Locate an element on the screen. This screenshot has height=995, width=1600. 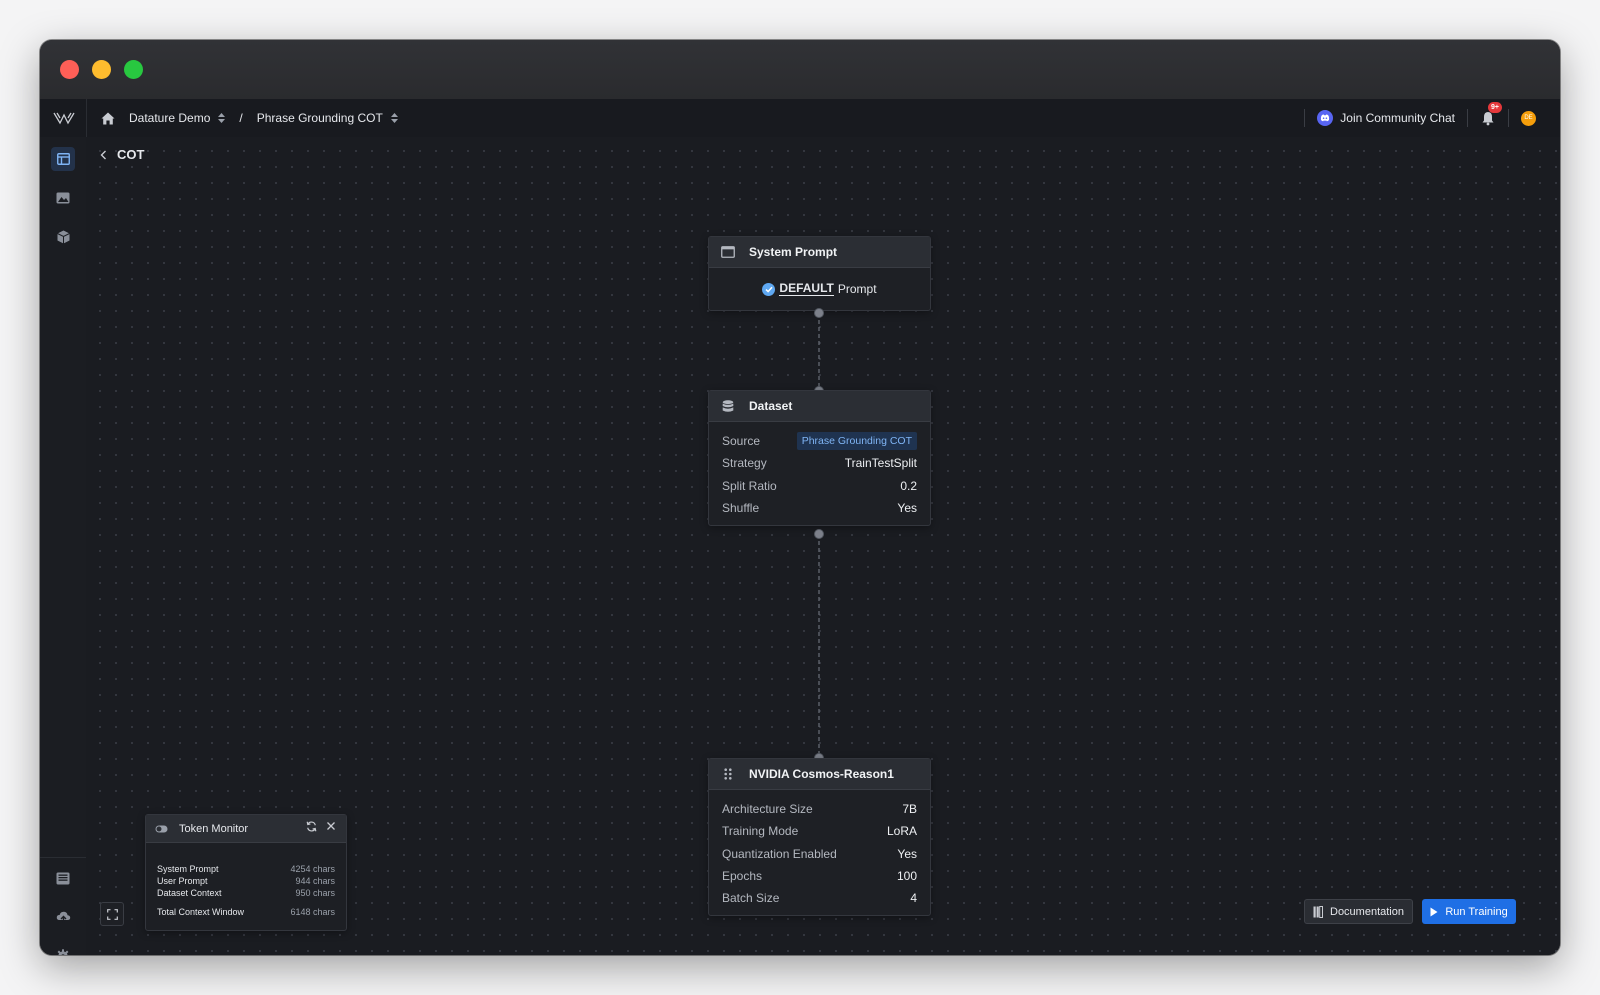
detail-key: Strategy is located at coordinates (744, 463).